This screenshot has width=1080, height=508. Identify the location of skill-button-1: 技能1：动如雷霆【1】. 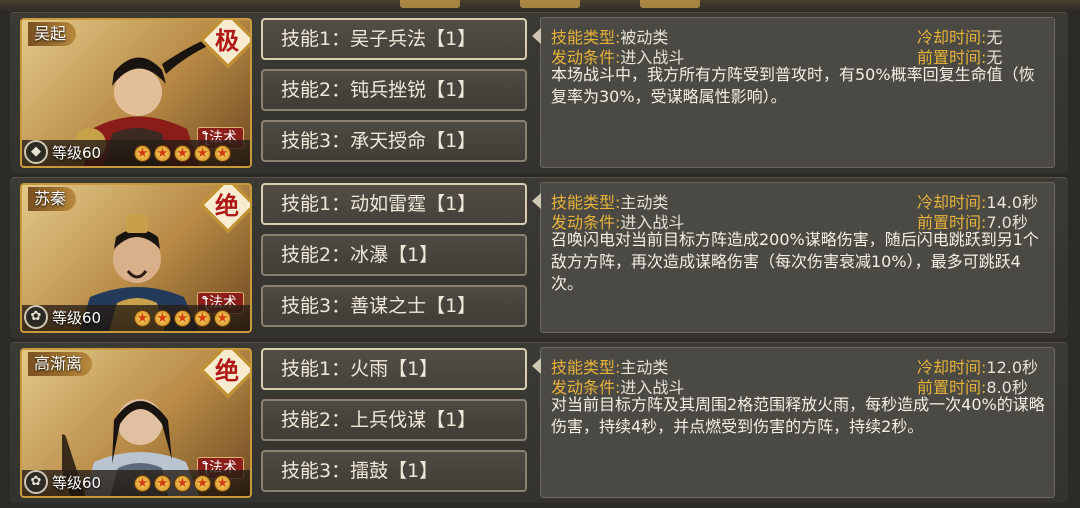
(394, 204).